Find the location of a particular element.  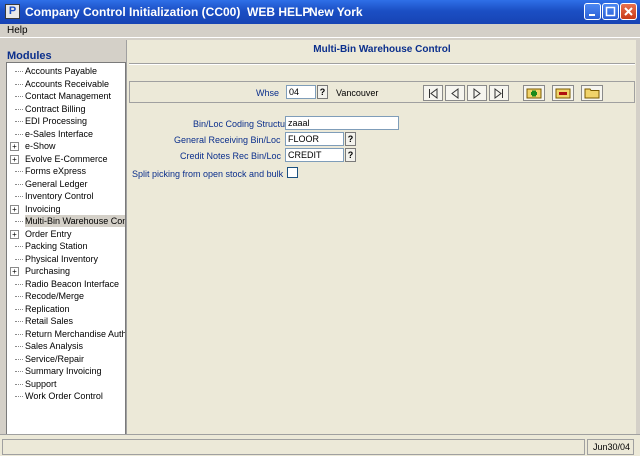

sidebar-item: Summary Invoicing is located at coordinates (66, 371).